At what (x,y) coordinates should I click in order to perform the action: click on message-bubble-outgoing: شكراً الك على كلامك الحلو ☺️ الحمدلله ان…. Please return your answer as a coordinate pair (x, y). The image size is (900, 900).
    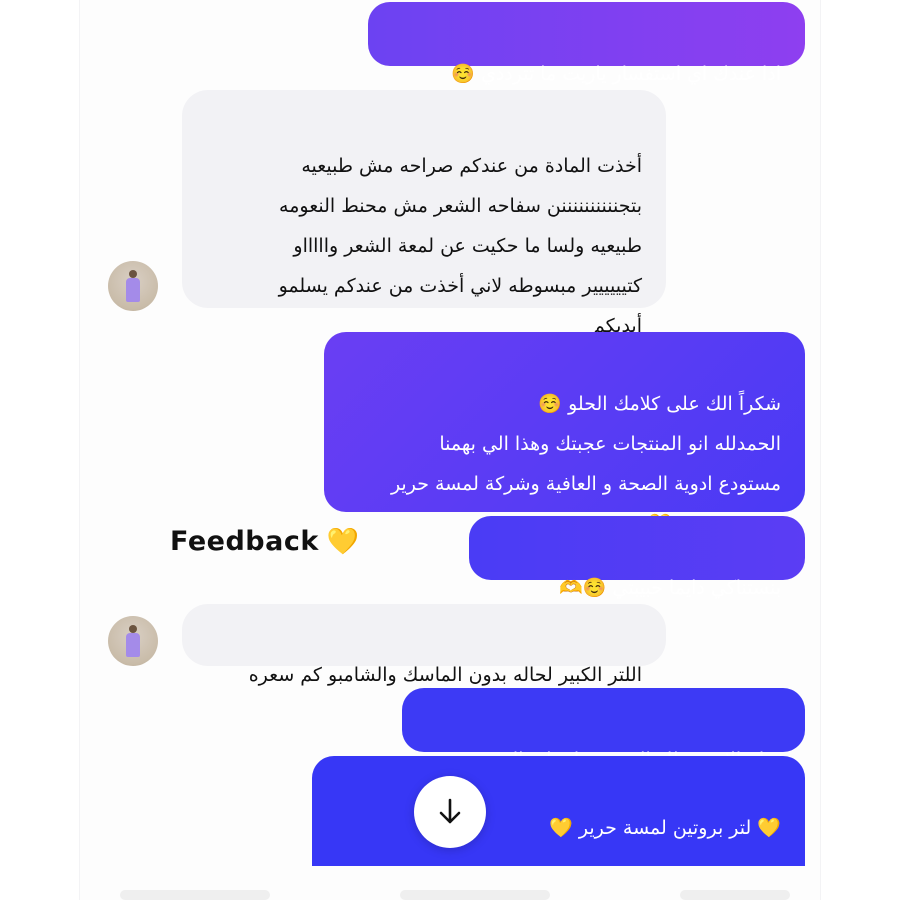
    Looking at the image, I should click on (564, 433).